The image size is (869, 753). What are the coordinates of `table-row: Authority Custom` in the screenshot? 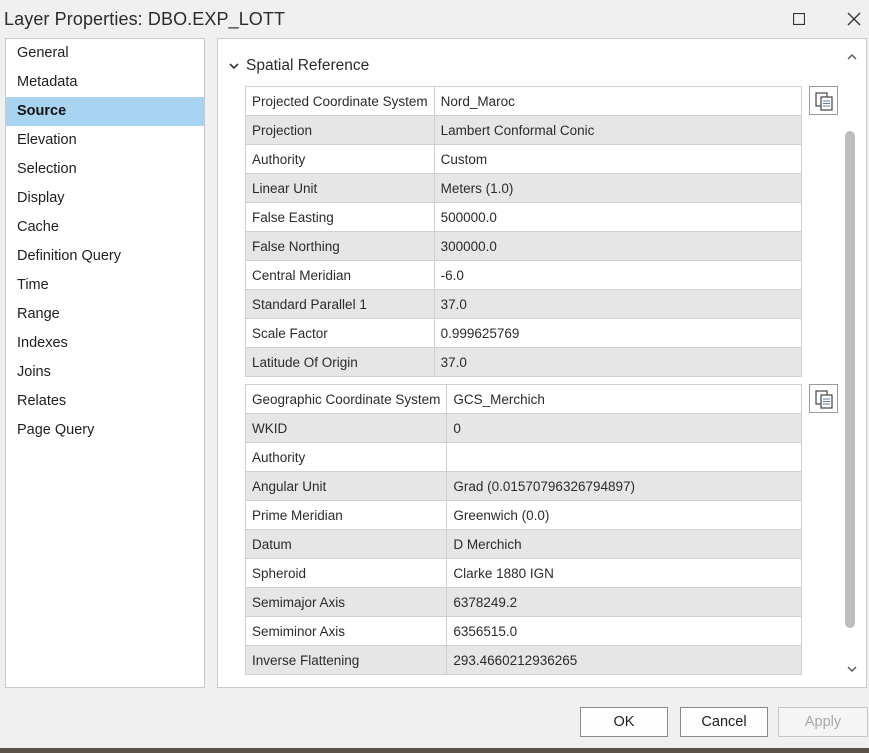 It's located at (524, 159).